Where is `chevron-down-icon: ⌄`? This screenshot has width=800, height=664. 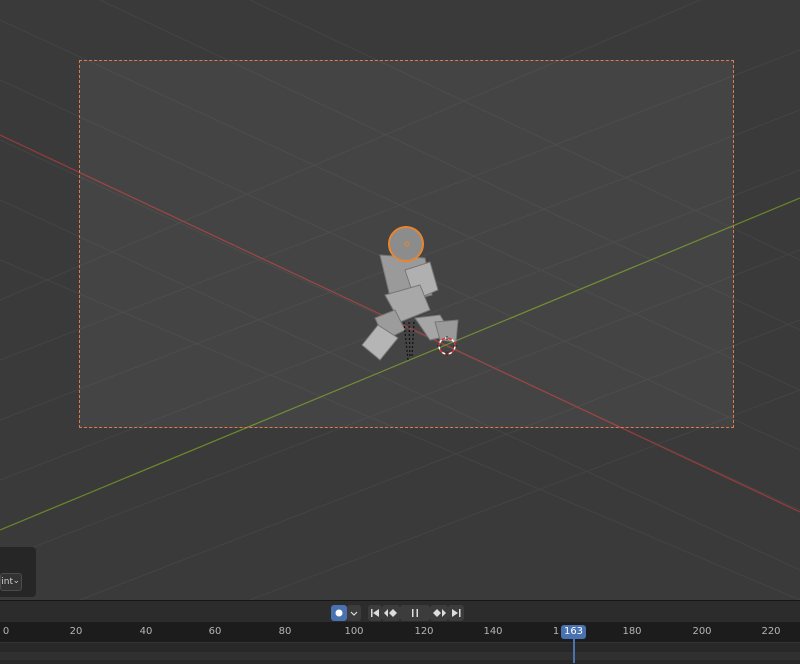
chevron-down-icon: ⌄ is located at coordinates (16, 581).